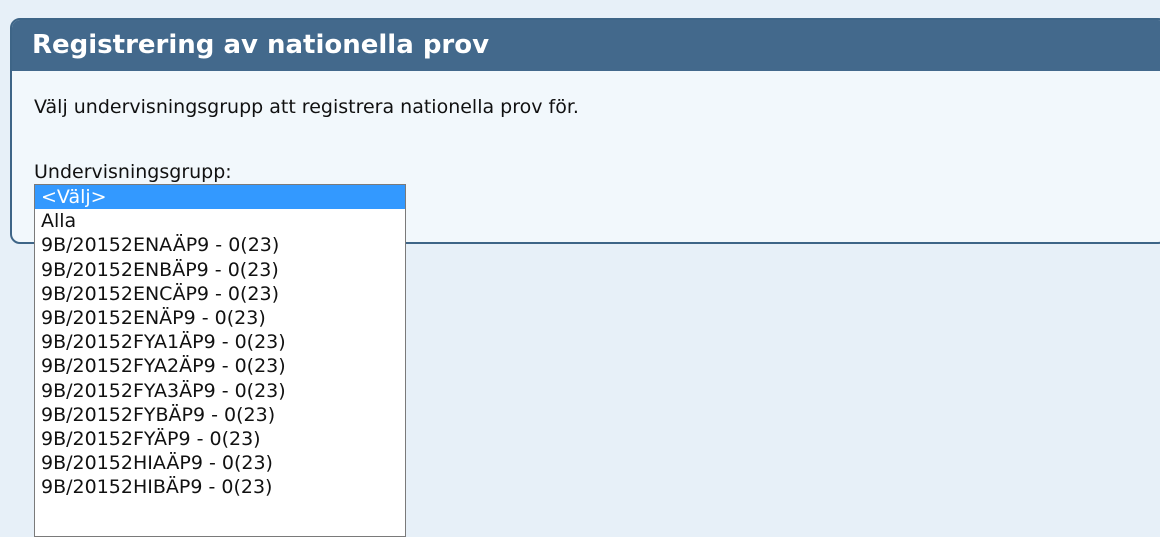 This screenshot has height=537, width=1160. I want to click on dropdown-option: 9B/20152ENAÄP9 - 0(23), so click(220, 245).